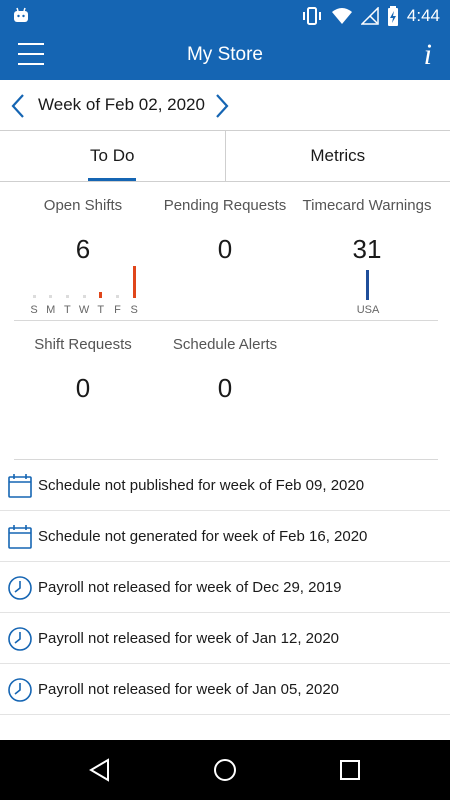 The width and height of the screenshot is (450, 800). Describe the element at coordinates (222, 106) in the screenshot. I see `chevron-right-icon` at that location.